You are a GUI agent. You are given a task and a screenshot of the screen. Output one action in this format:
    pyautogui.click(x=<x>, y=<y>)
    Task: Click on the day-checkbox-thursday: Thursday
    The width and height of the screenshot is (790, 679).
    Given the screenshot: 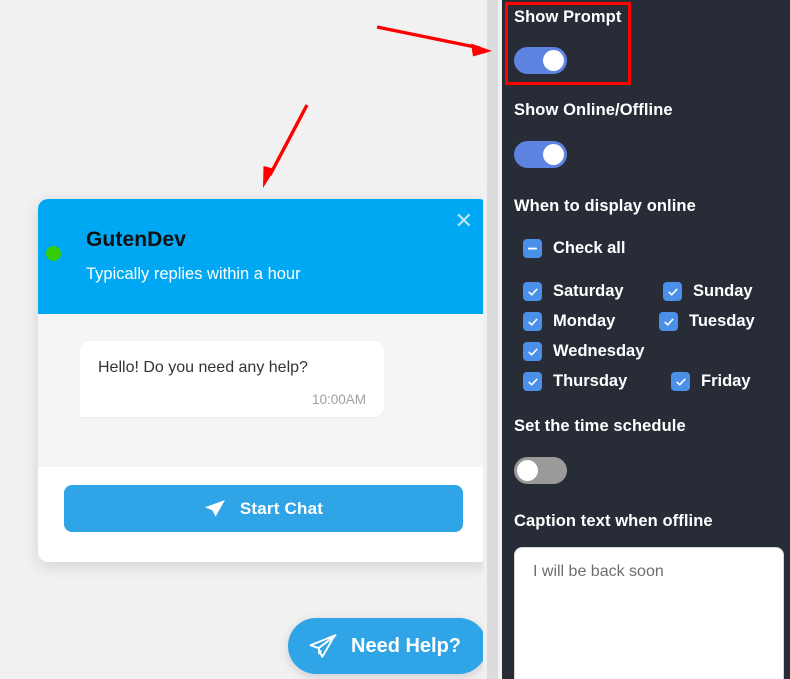 What is the action you would take?
    pyautogui.click(x=591, y=381)
    